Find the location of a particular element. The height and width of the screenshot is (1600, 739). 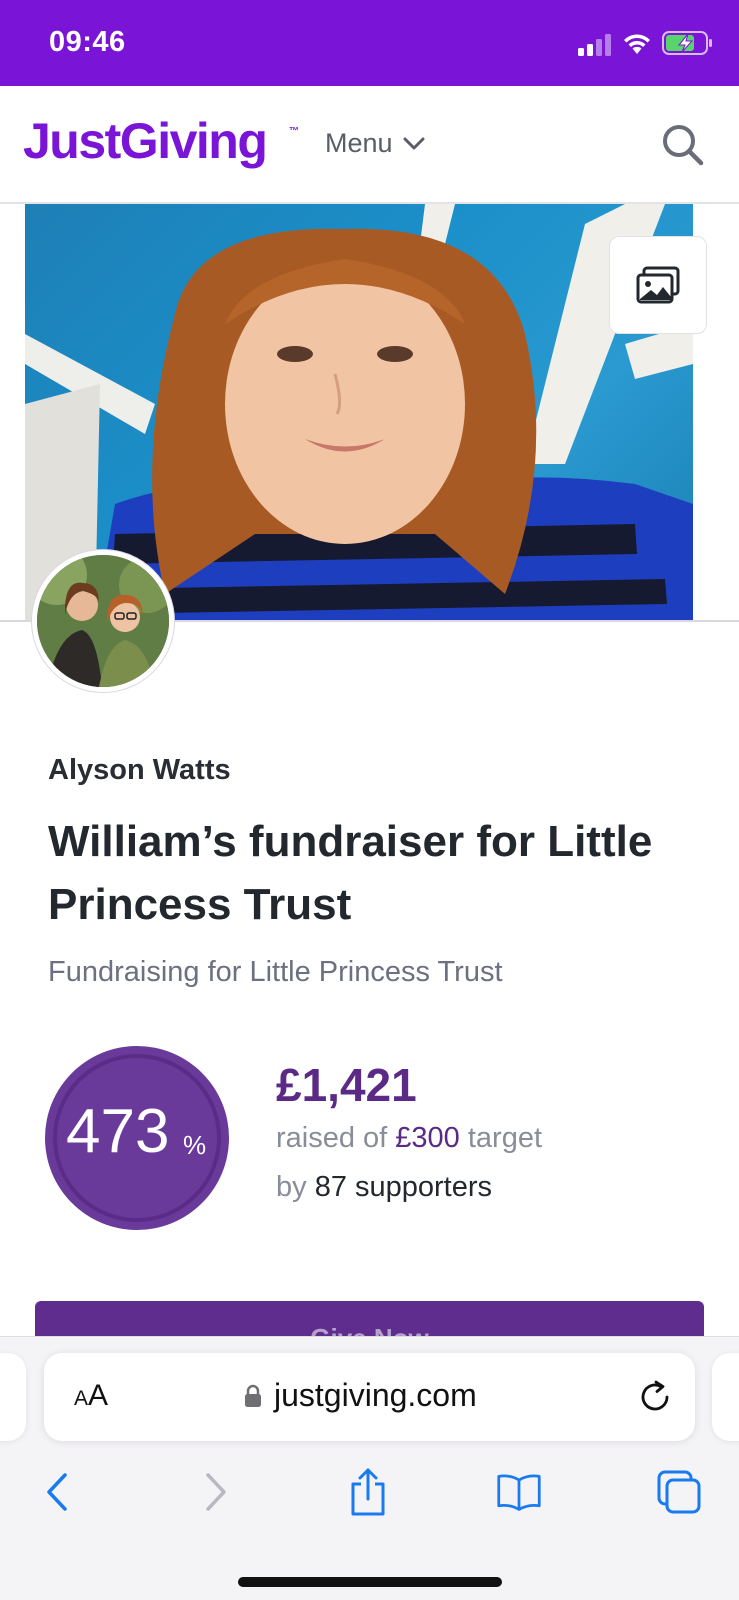

url-display: justgiving.com is located at coordinates (360, 1395).